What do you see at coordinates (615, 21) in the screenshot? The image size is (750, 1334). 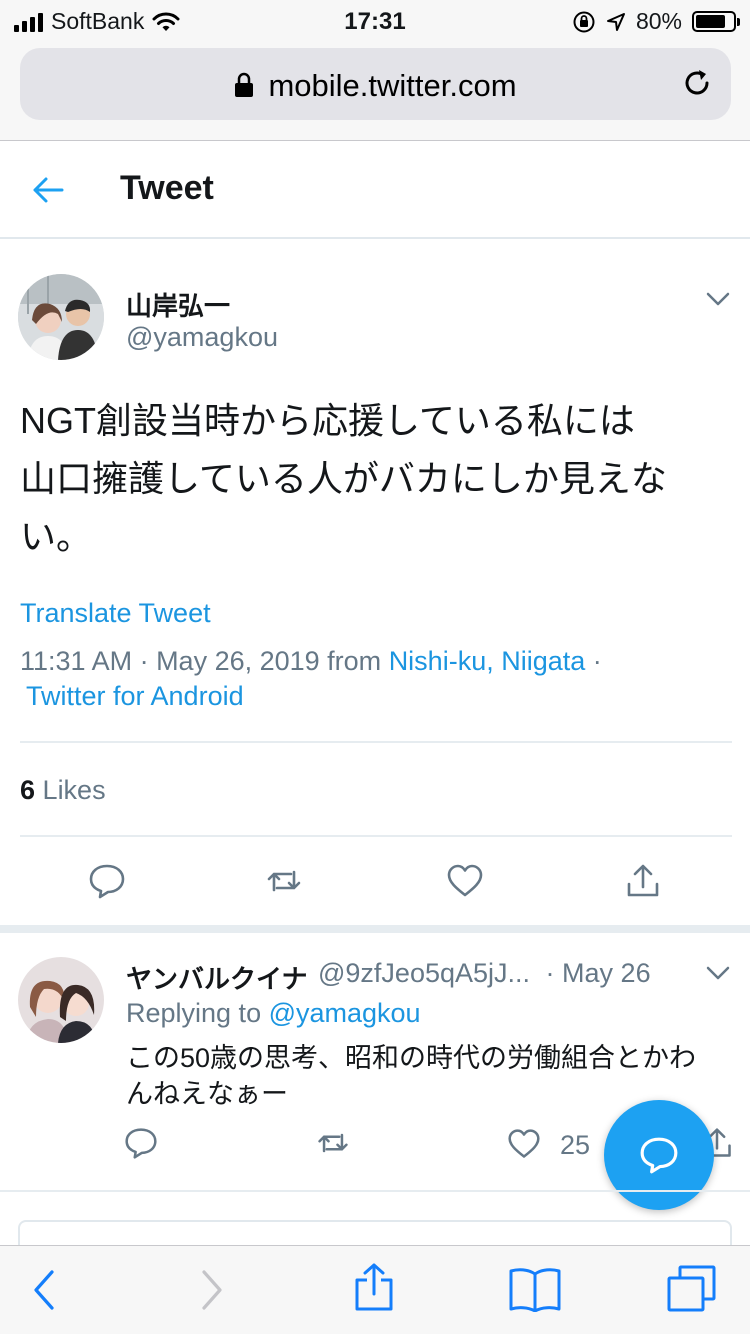 I see `location-icon` at bounding box center [615, 21].